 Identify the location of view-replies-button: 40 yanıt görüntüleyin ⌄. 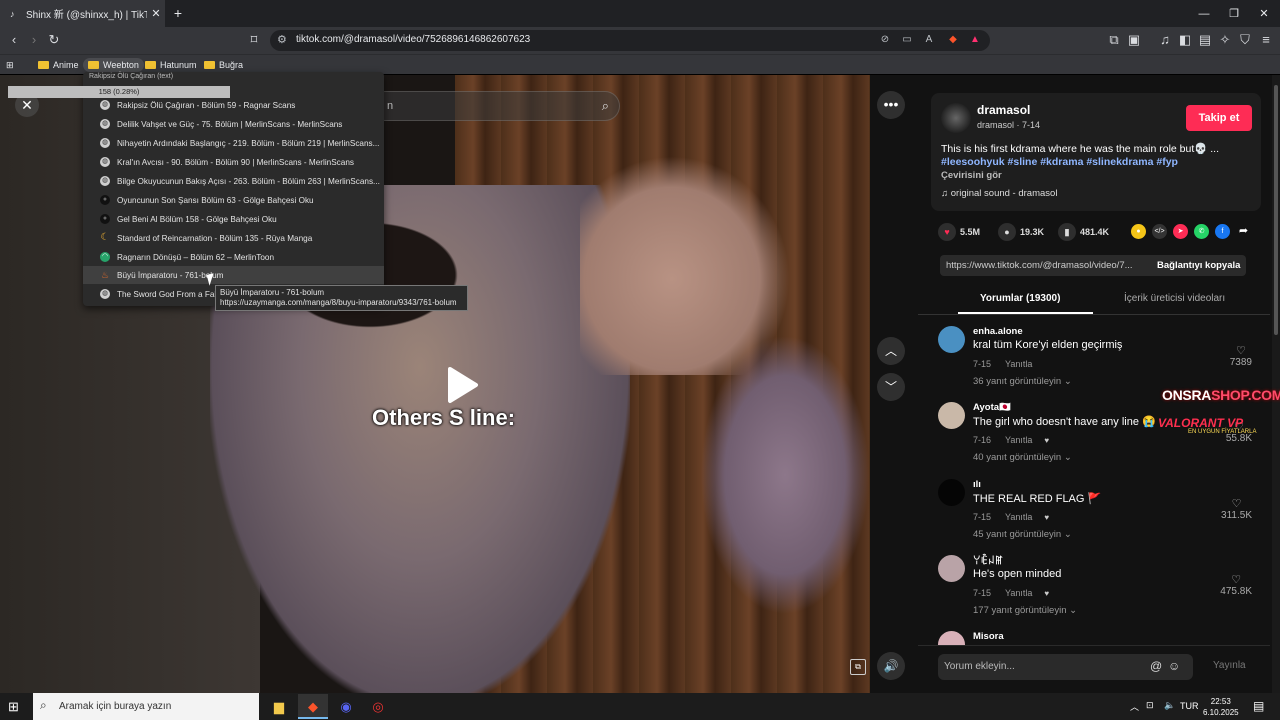
(1022, 457).